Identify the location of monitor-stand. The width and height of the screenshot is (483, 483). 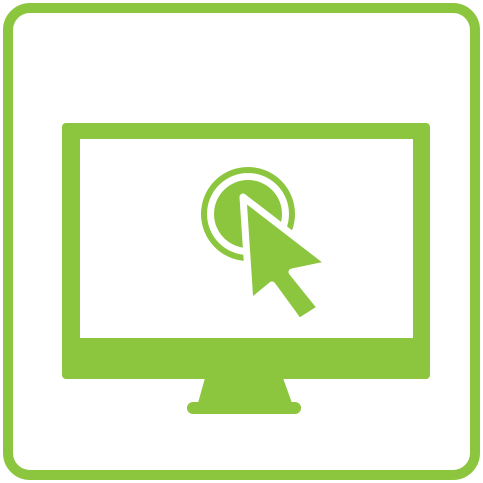
(245, 390).